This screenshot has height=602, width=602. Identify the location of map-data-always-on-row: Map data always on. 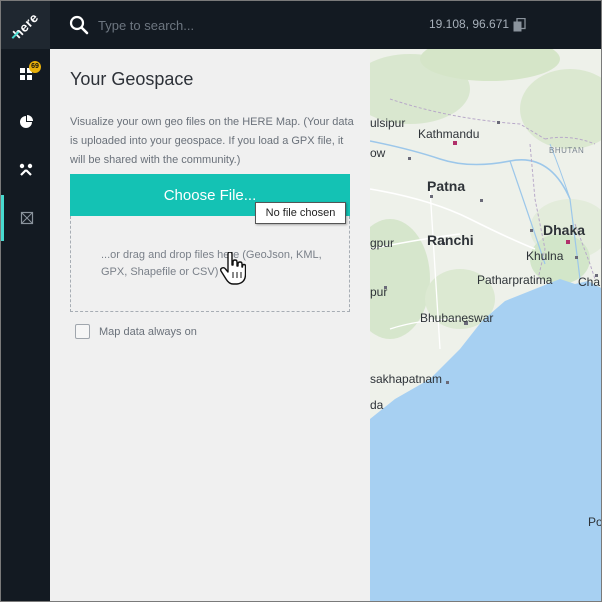
(136, 331).